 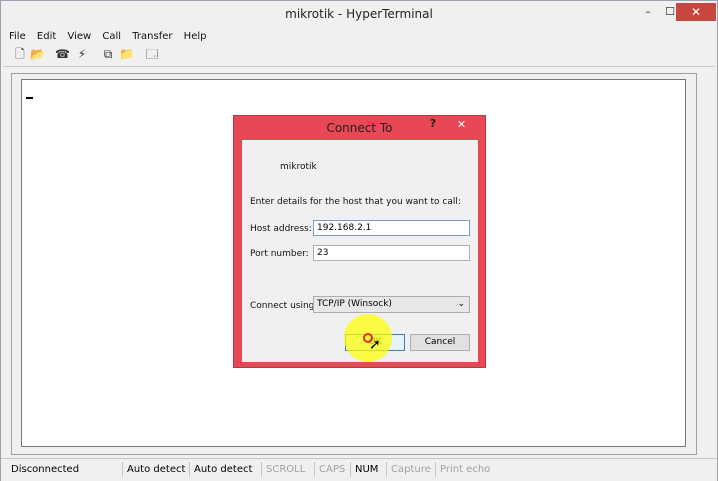 I want to click on status-auto-detect-2: Auto detect, so click(x=225, y=469).